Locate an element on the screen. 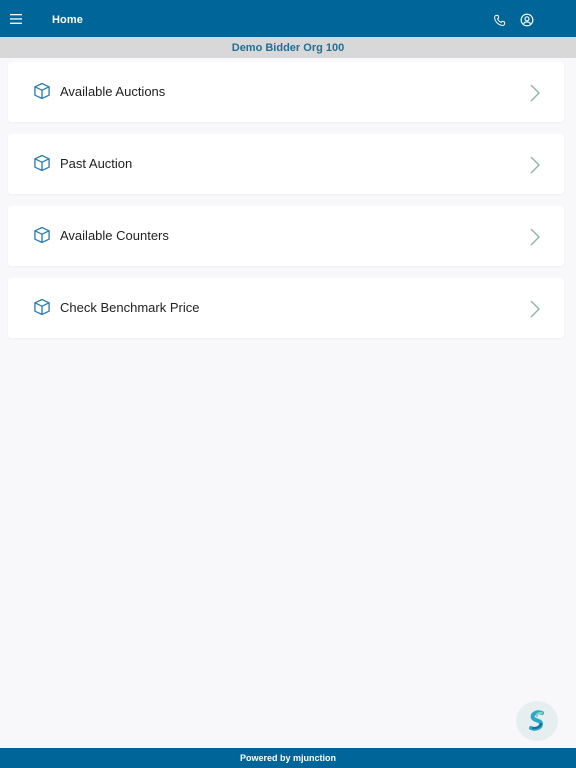 The width and height of the screenshot is (576, 768). menu-item-label: Check Benchmark Price is located at coordinates (130, 307).